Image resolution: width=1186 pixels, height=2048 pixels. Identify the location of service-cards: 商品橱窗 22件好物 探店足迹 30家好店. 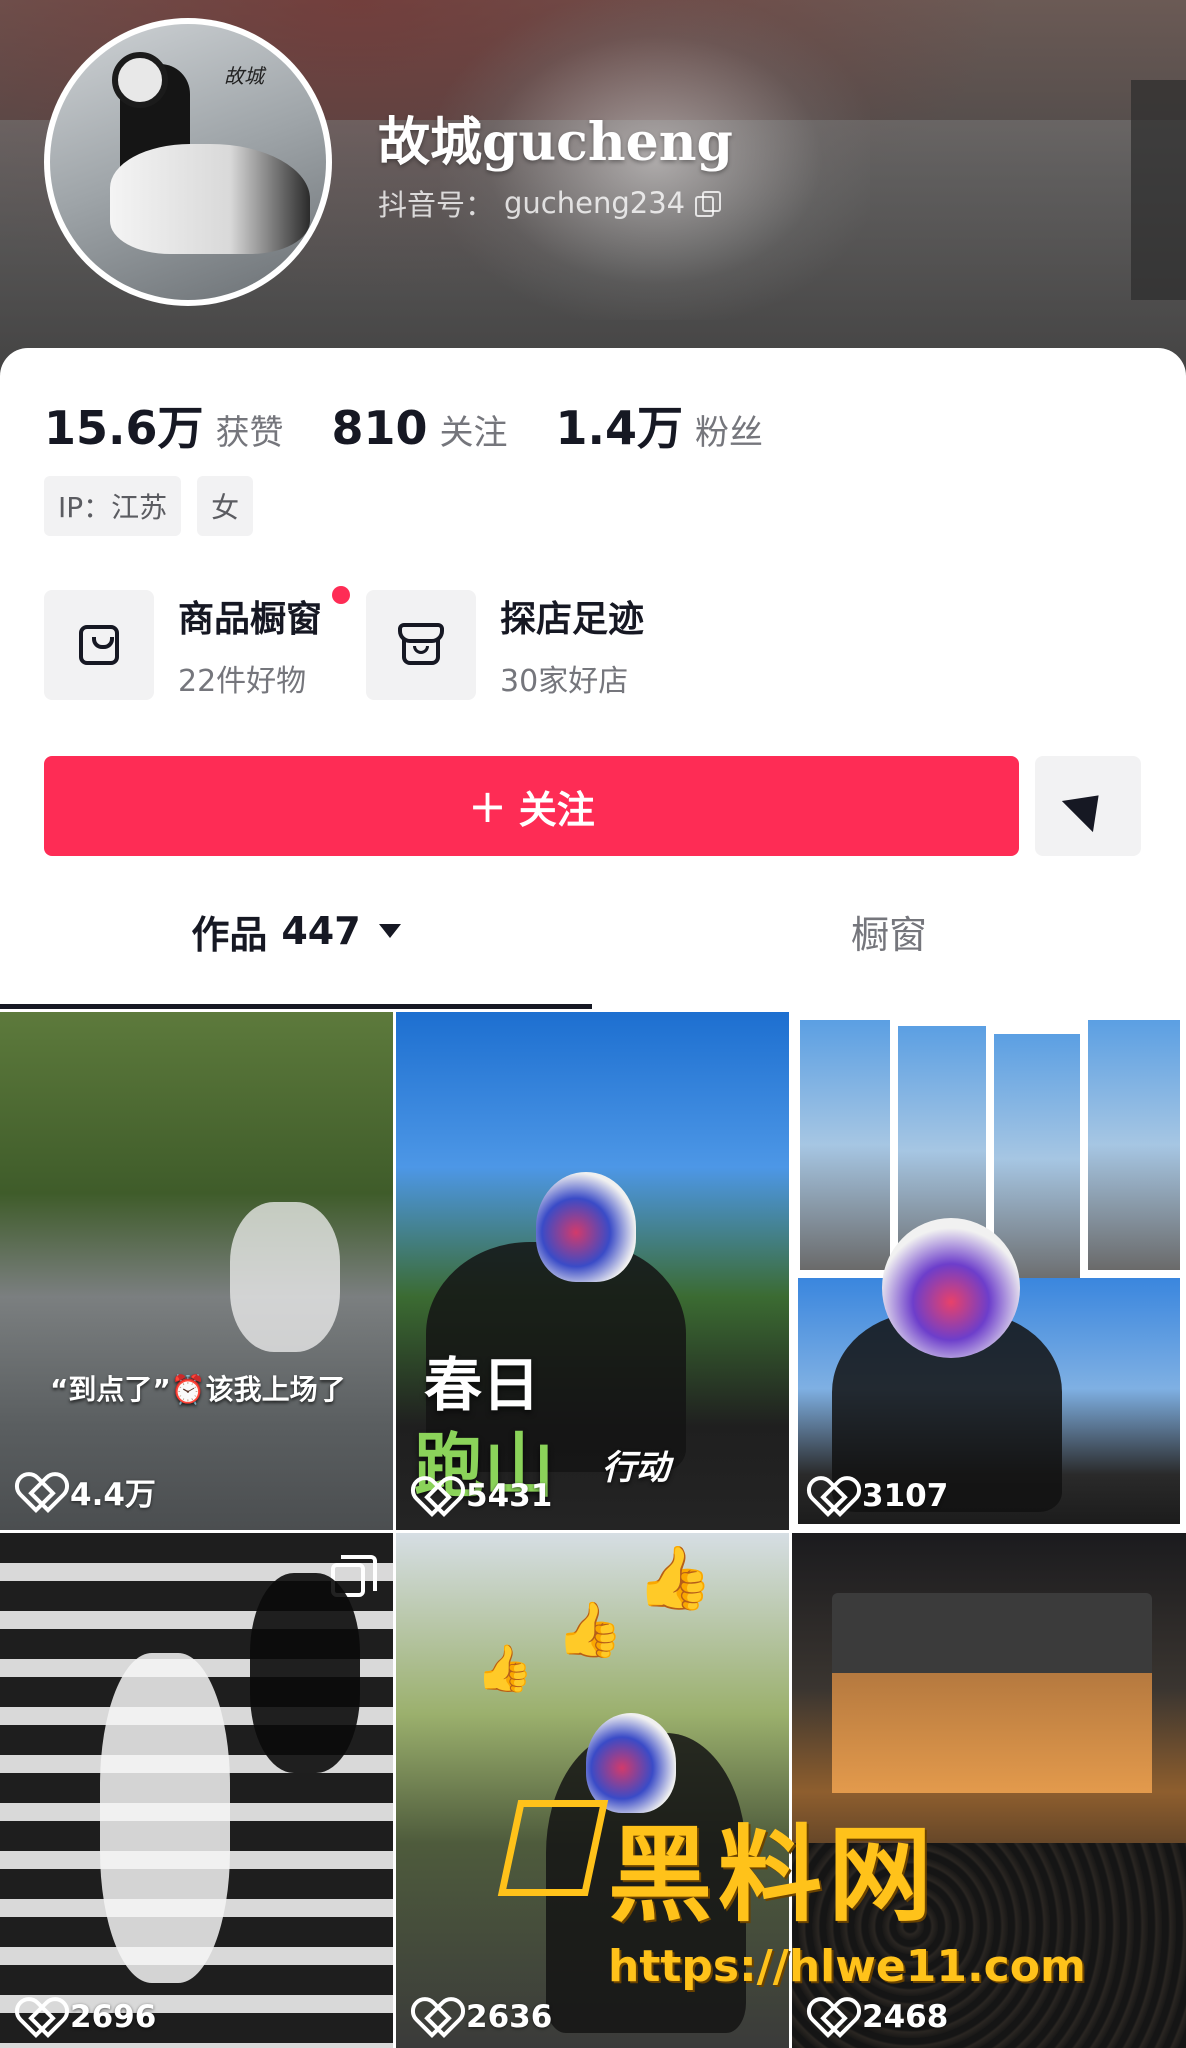
(344, 643).